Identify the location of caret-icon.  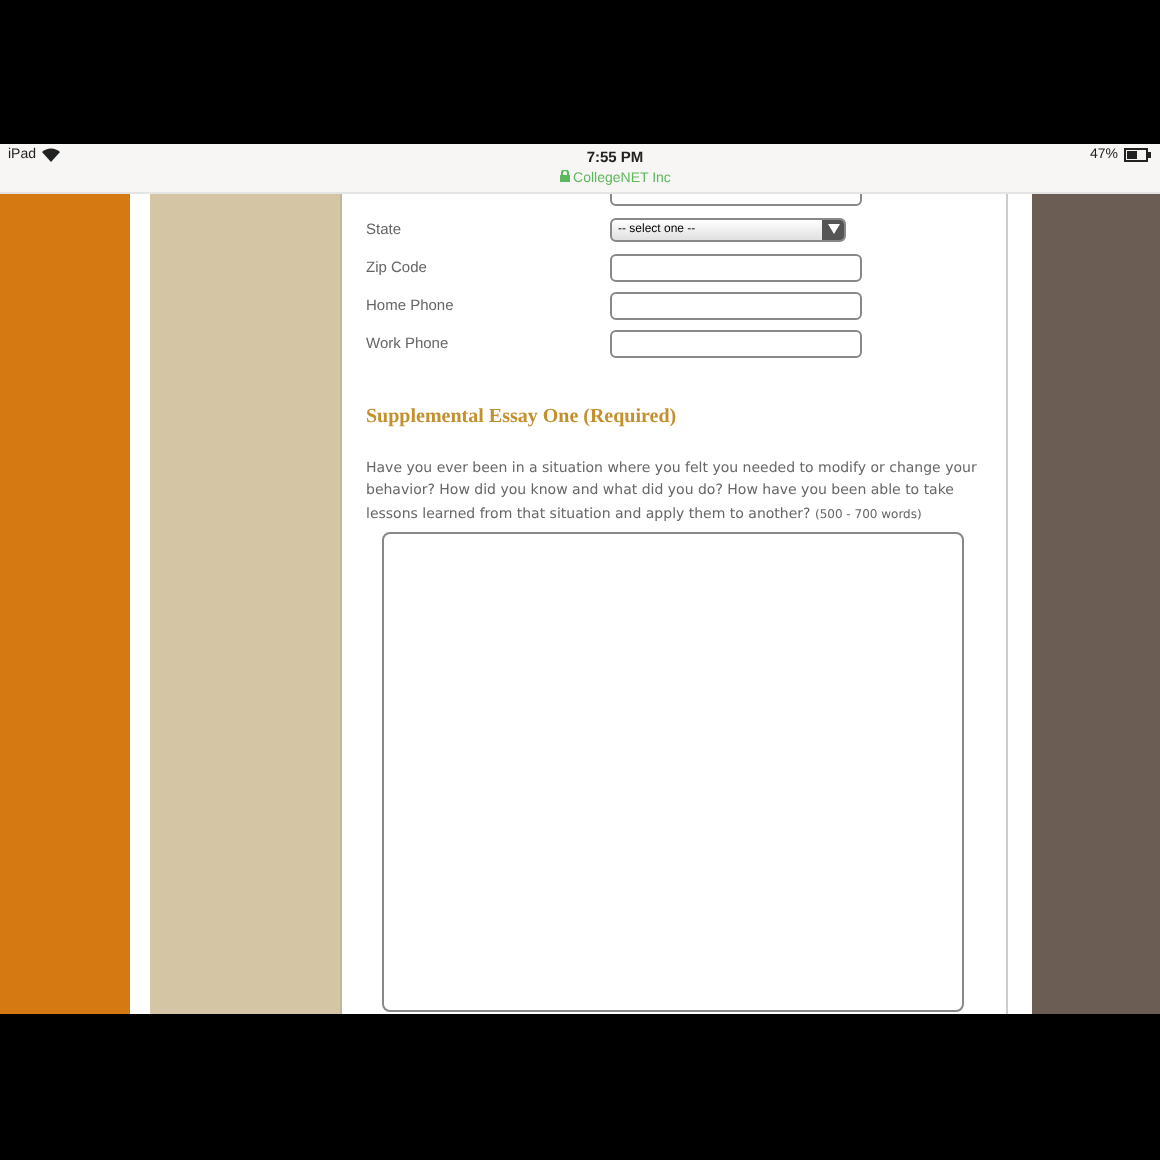
(833, 229).